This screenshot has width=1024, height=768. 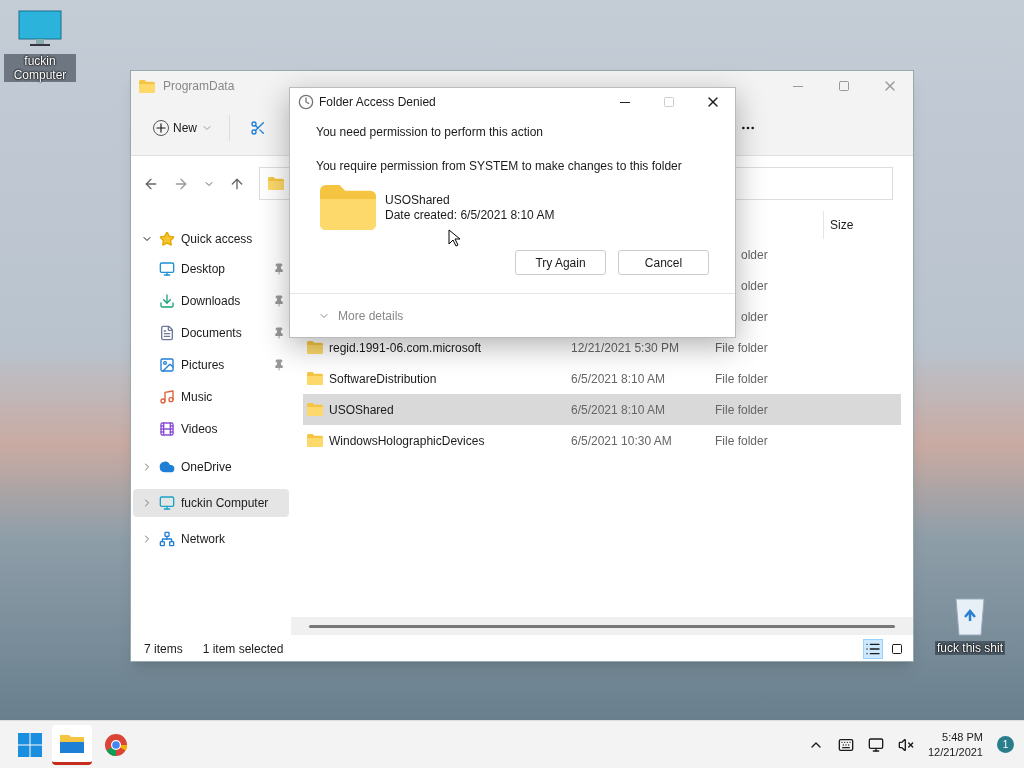 What do you see at coordinates (211, 365) in the screenshot?
I see `nav-item: Pictures` at bounding box center [211, 365].